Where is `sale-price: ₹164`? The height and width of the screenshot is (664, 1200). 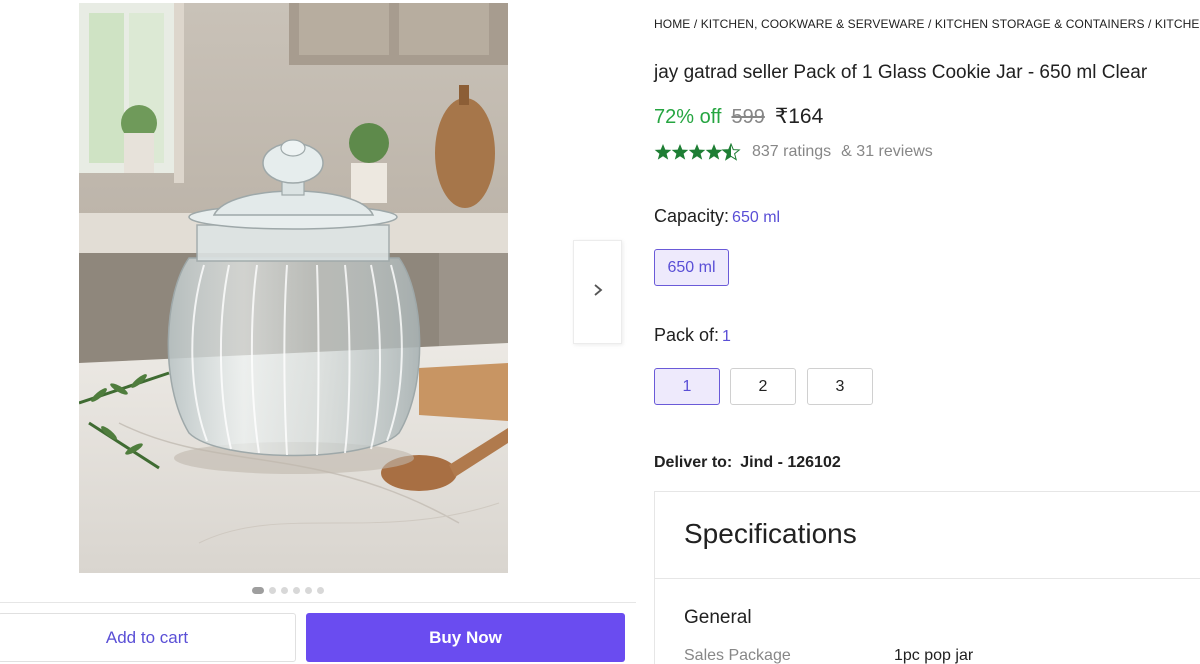
sale-price: ₹164 is located at coordinates (799, 116).